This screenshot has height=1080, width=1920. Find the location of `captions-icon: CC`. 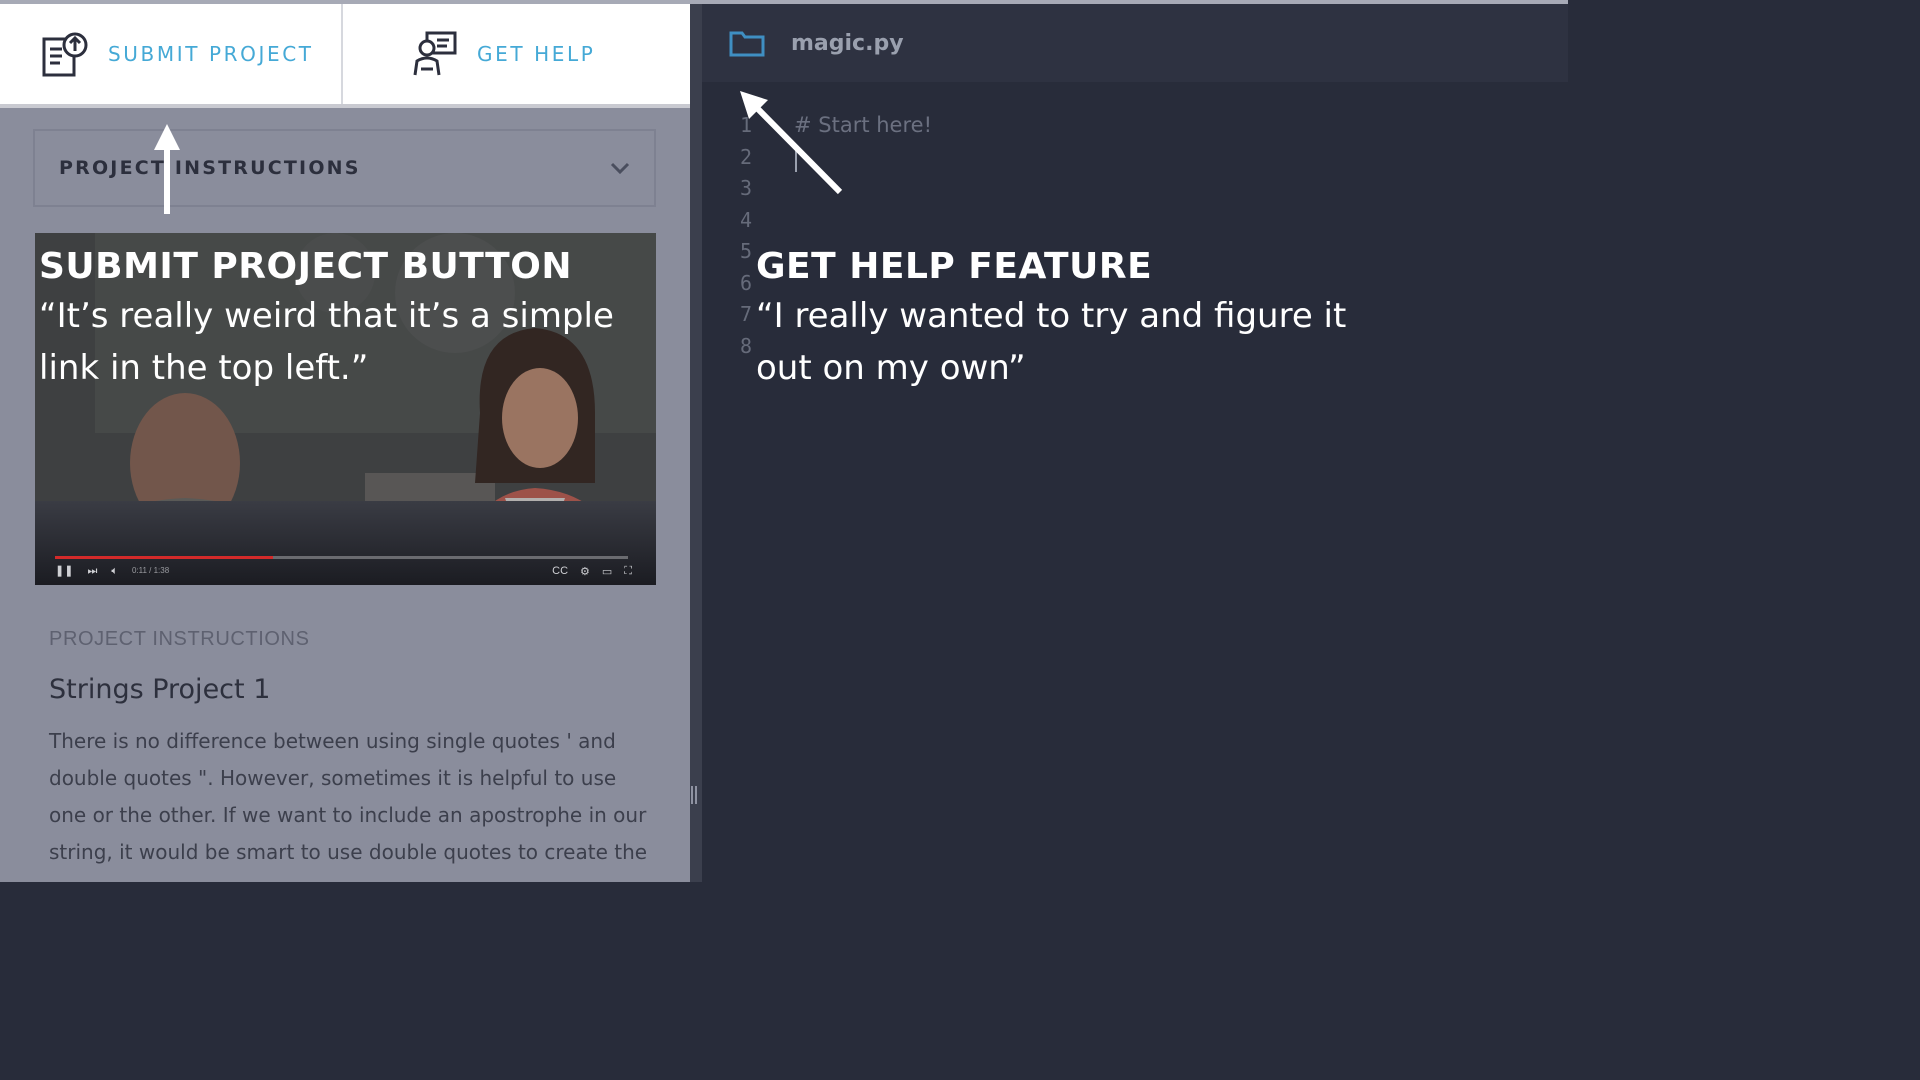

captions-icon: CC is located at coordinates (560, 571).